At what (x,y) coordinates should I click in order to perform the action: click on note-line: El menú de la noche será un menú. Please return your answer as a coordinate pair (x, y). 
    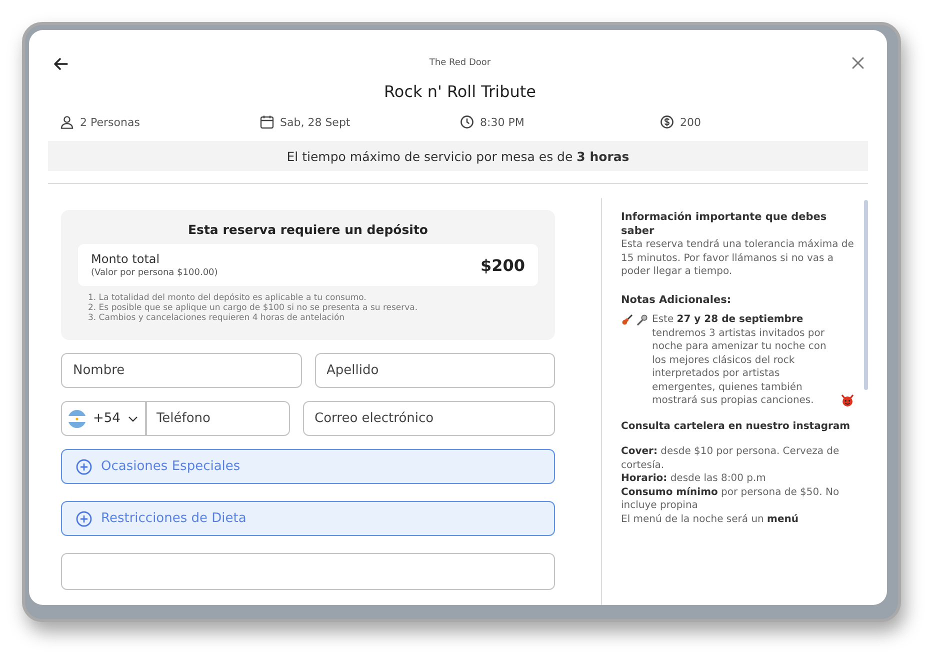
    Looking at the image, I should click on (710, 519).